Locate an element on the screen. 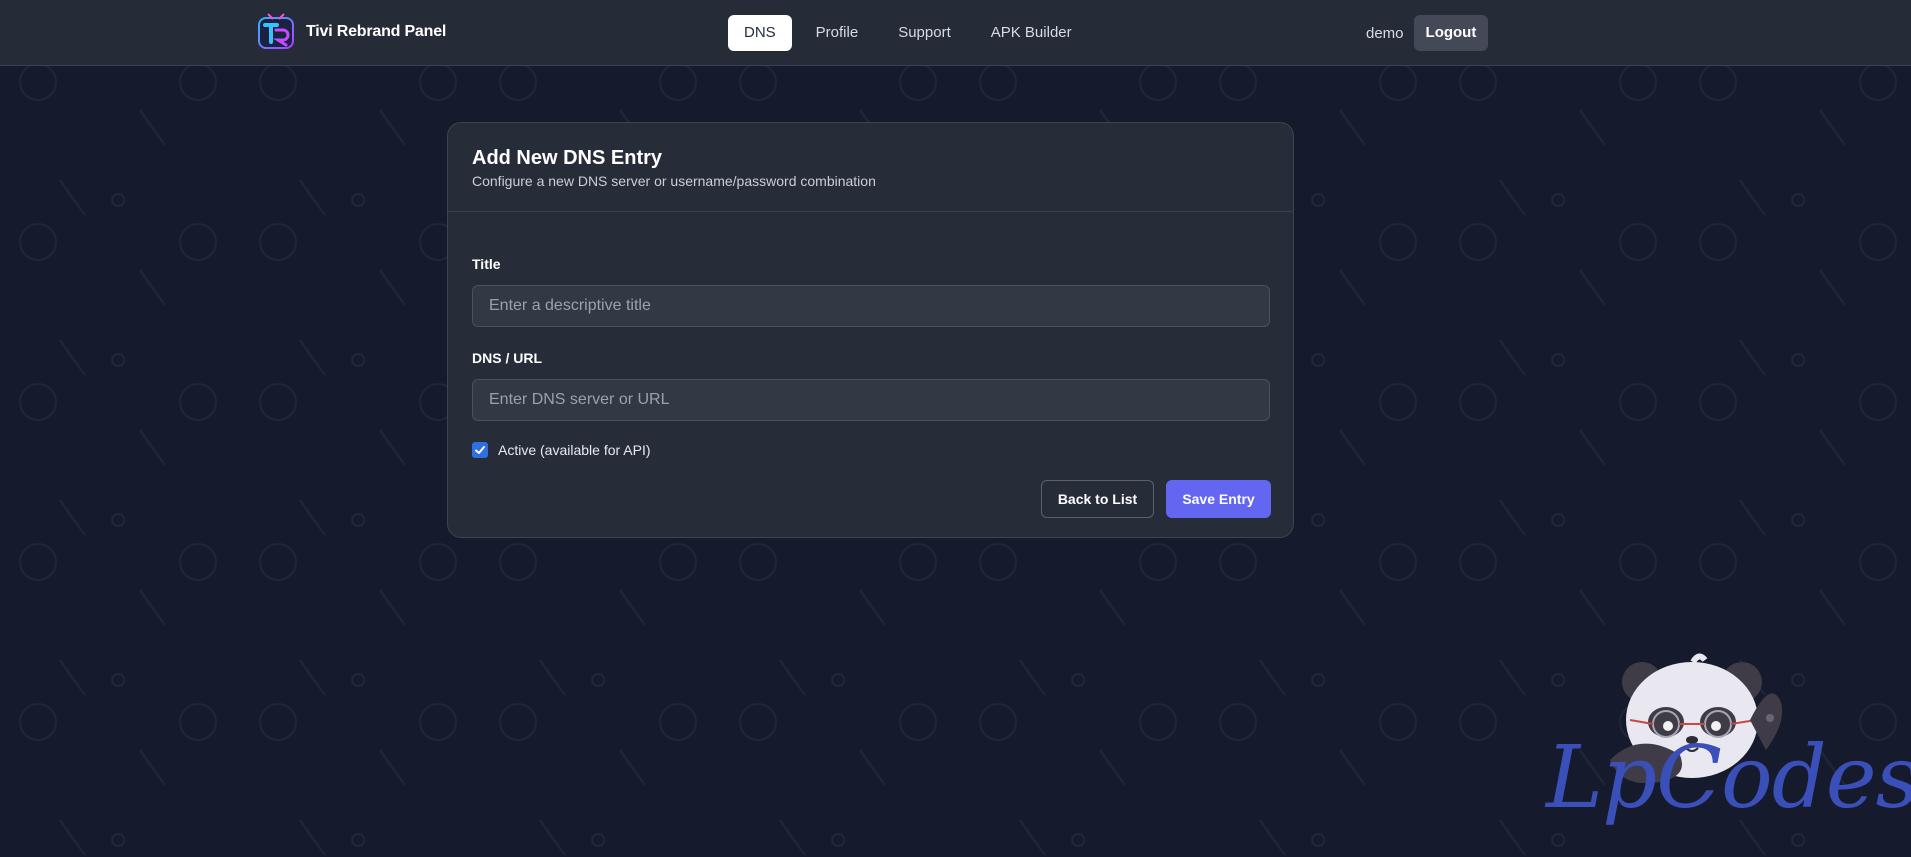  page-title: Add New DNS Entry is located at coordinates (567, 158).